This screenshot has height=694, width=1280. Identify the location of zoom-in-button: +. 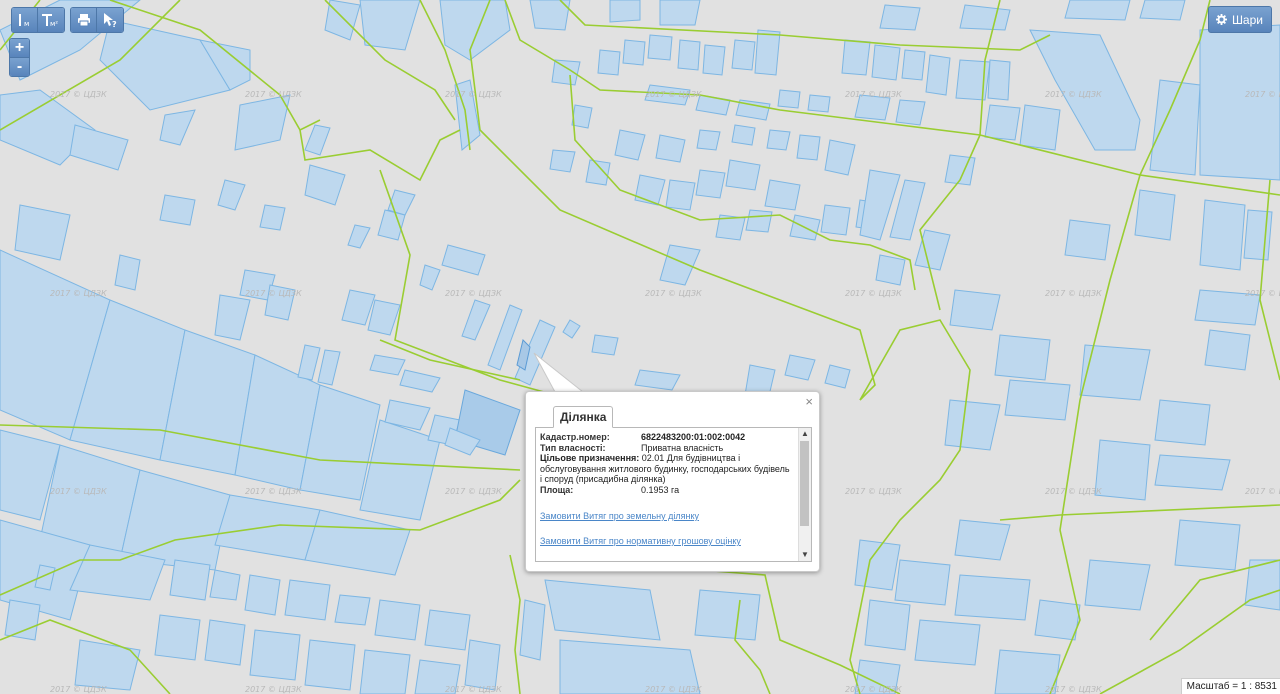
(19, 48).